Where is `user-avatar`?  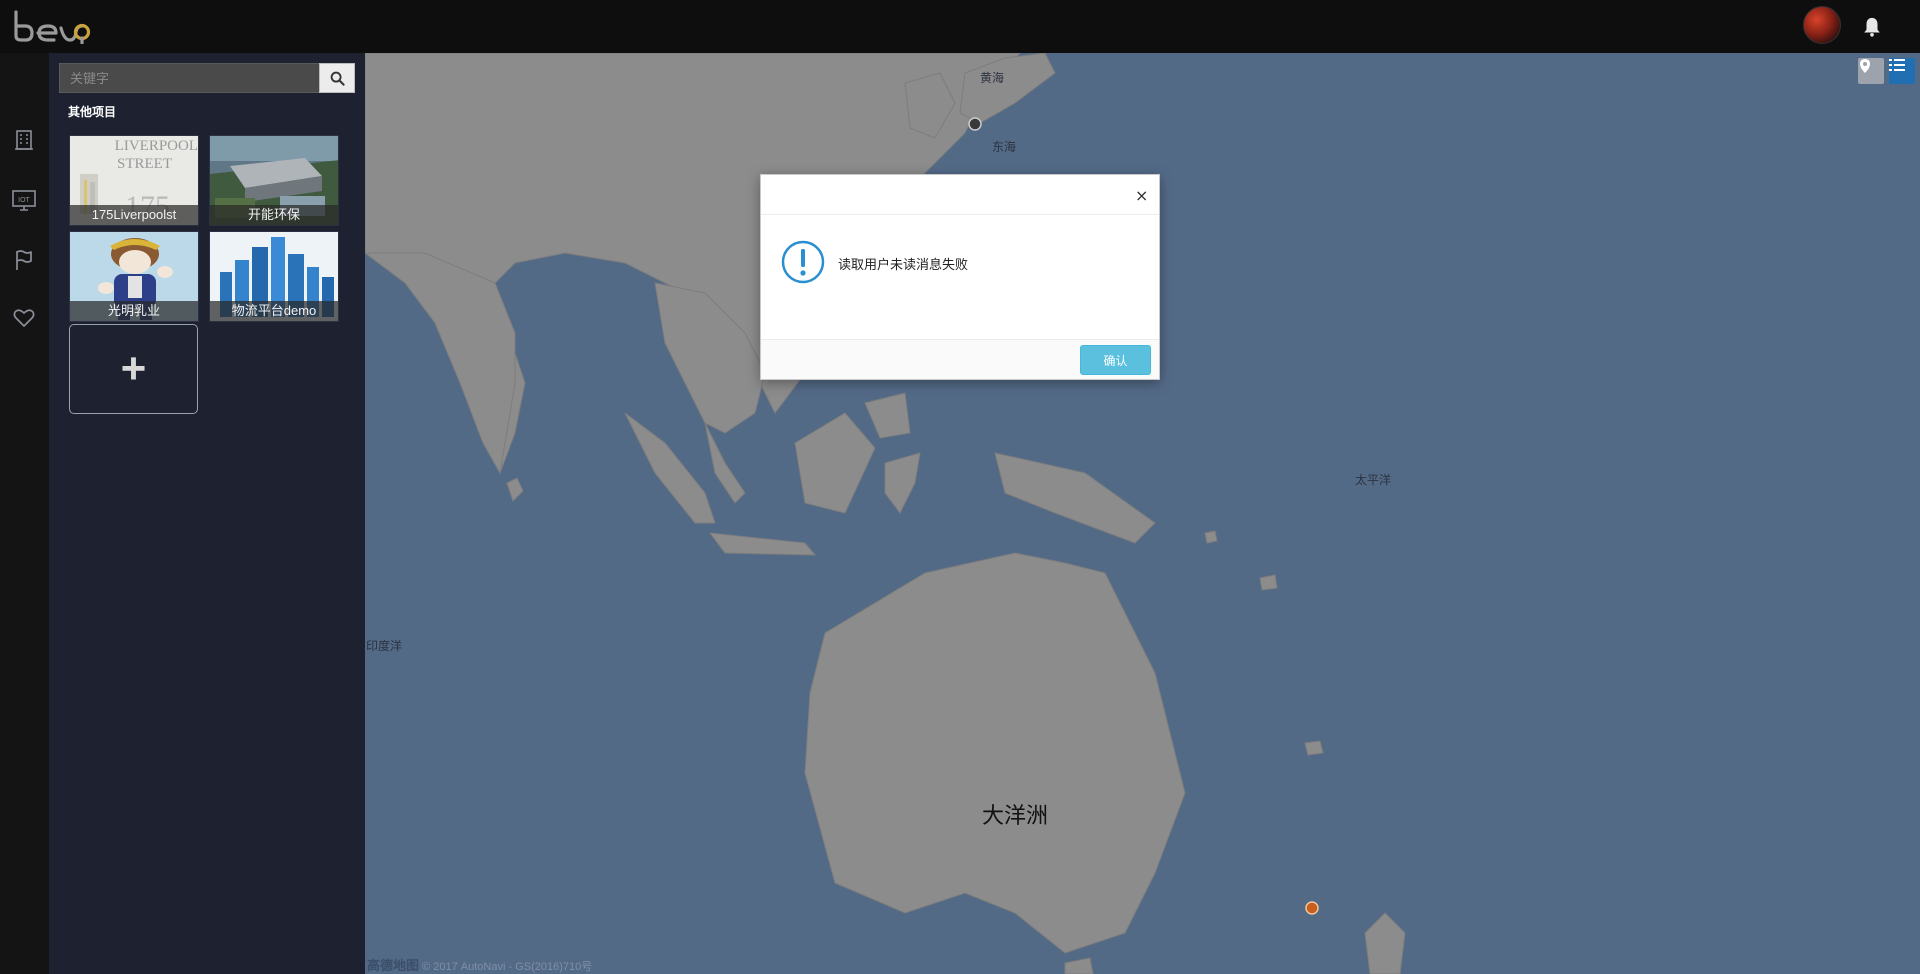
user-avatar is located at coordinates (1822, 25).